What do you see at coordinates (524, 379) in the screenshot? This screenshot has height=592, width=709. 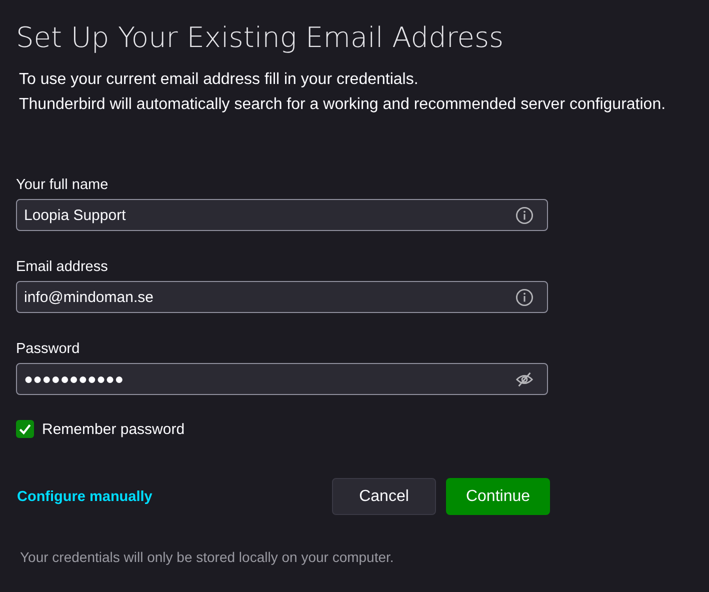 I see `eye-slash-icon` at bounding box center [524, 379].